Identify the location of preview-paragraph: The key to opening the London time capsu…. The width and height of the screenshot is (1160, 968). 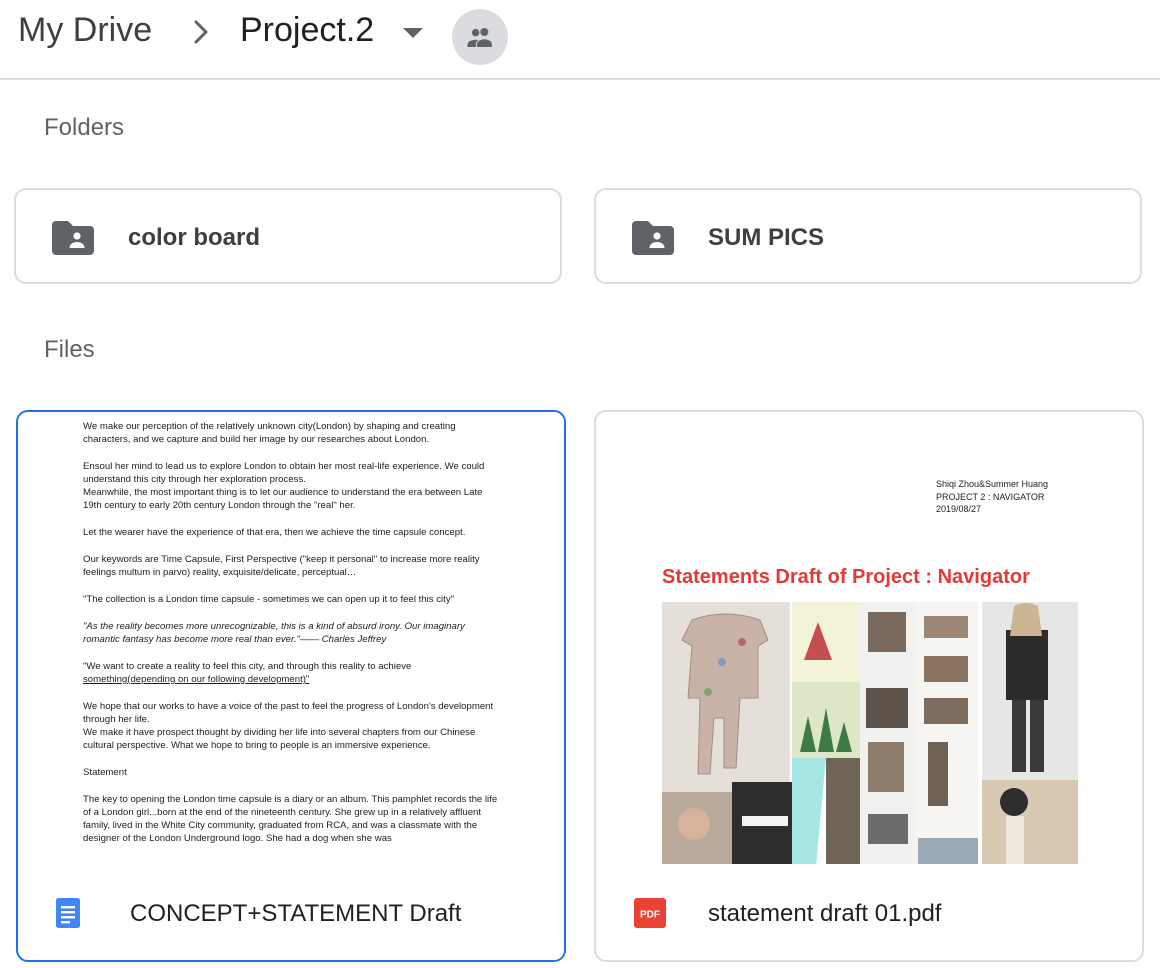
(290, 819).